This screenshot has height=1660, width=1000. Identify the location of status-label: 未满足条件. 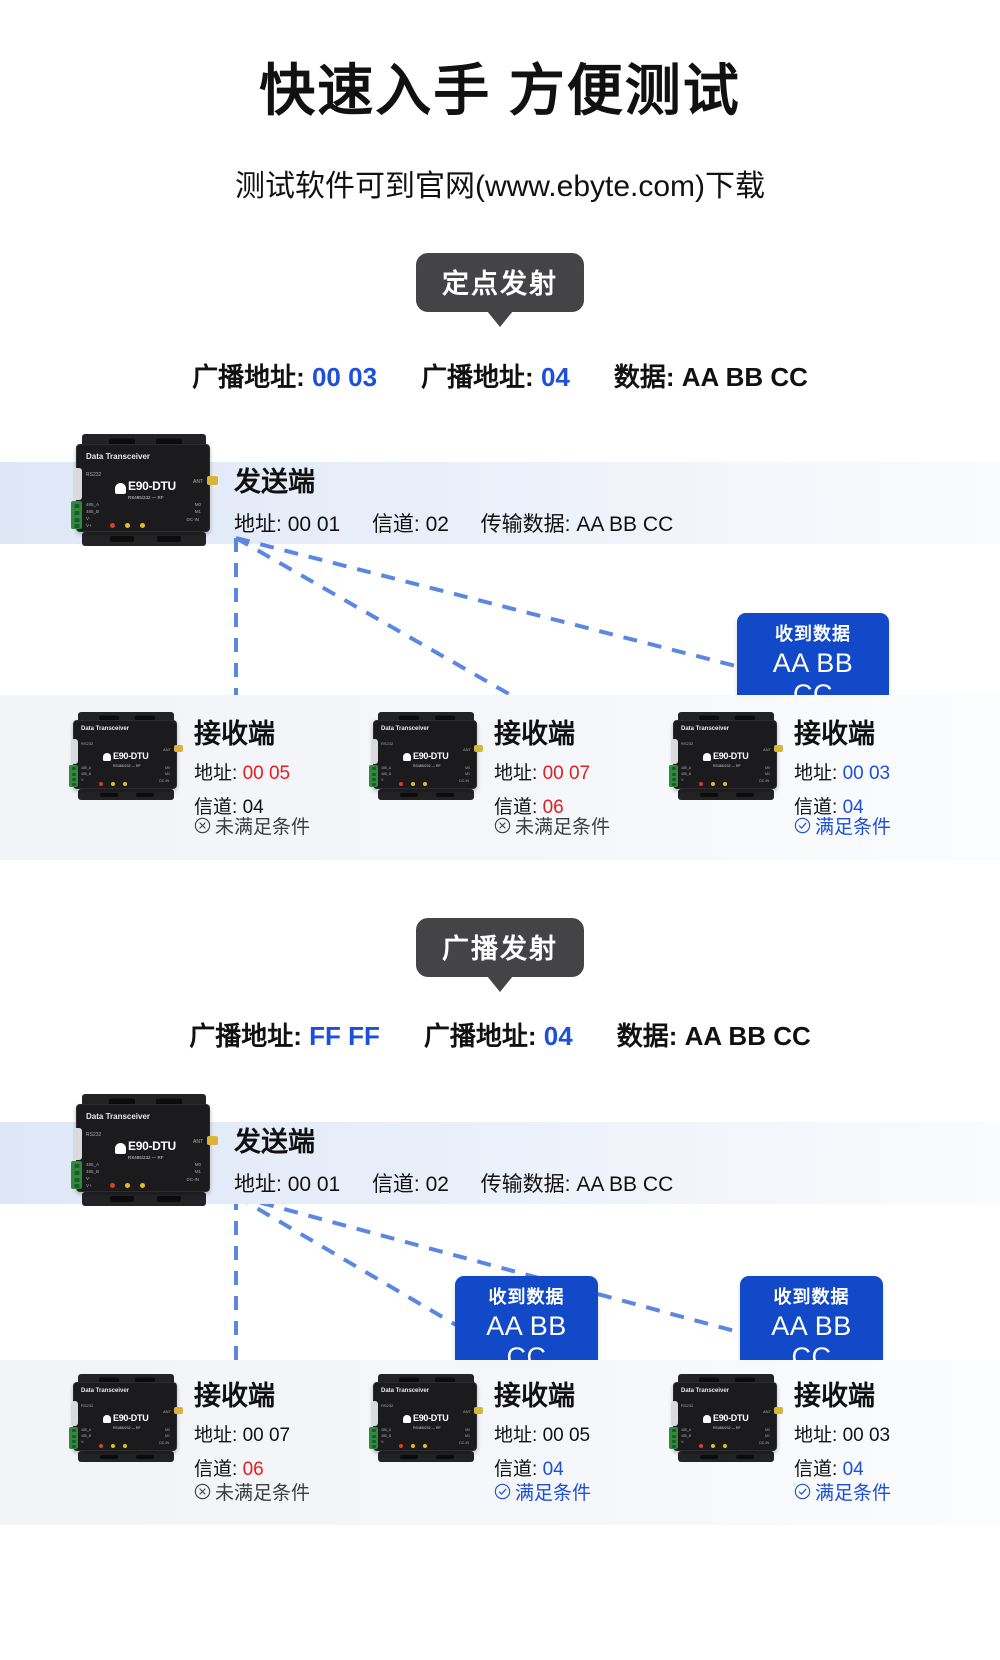
(563, 827).